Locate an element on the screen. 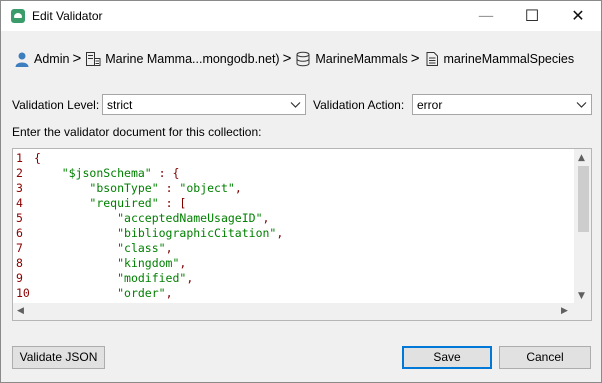 The image size is (602, 383). title-bar: Edit Validator — ☐ ✕ is located at coordinates (301, 16).